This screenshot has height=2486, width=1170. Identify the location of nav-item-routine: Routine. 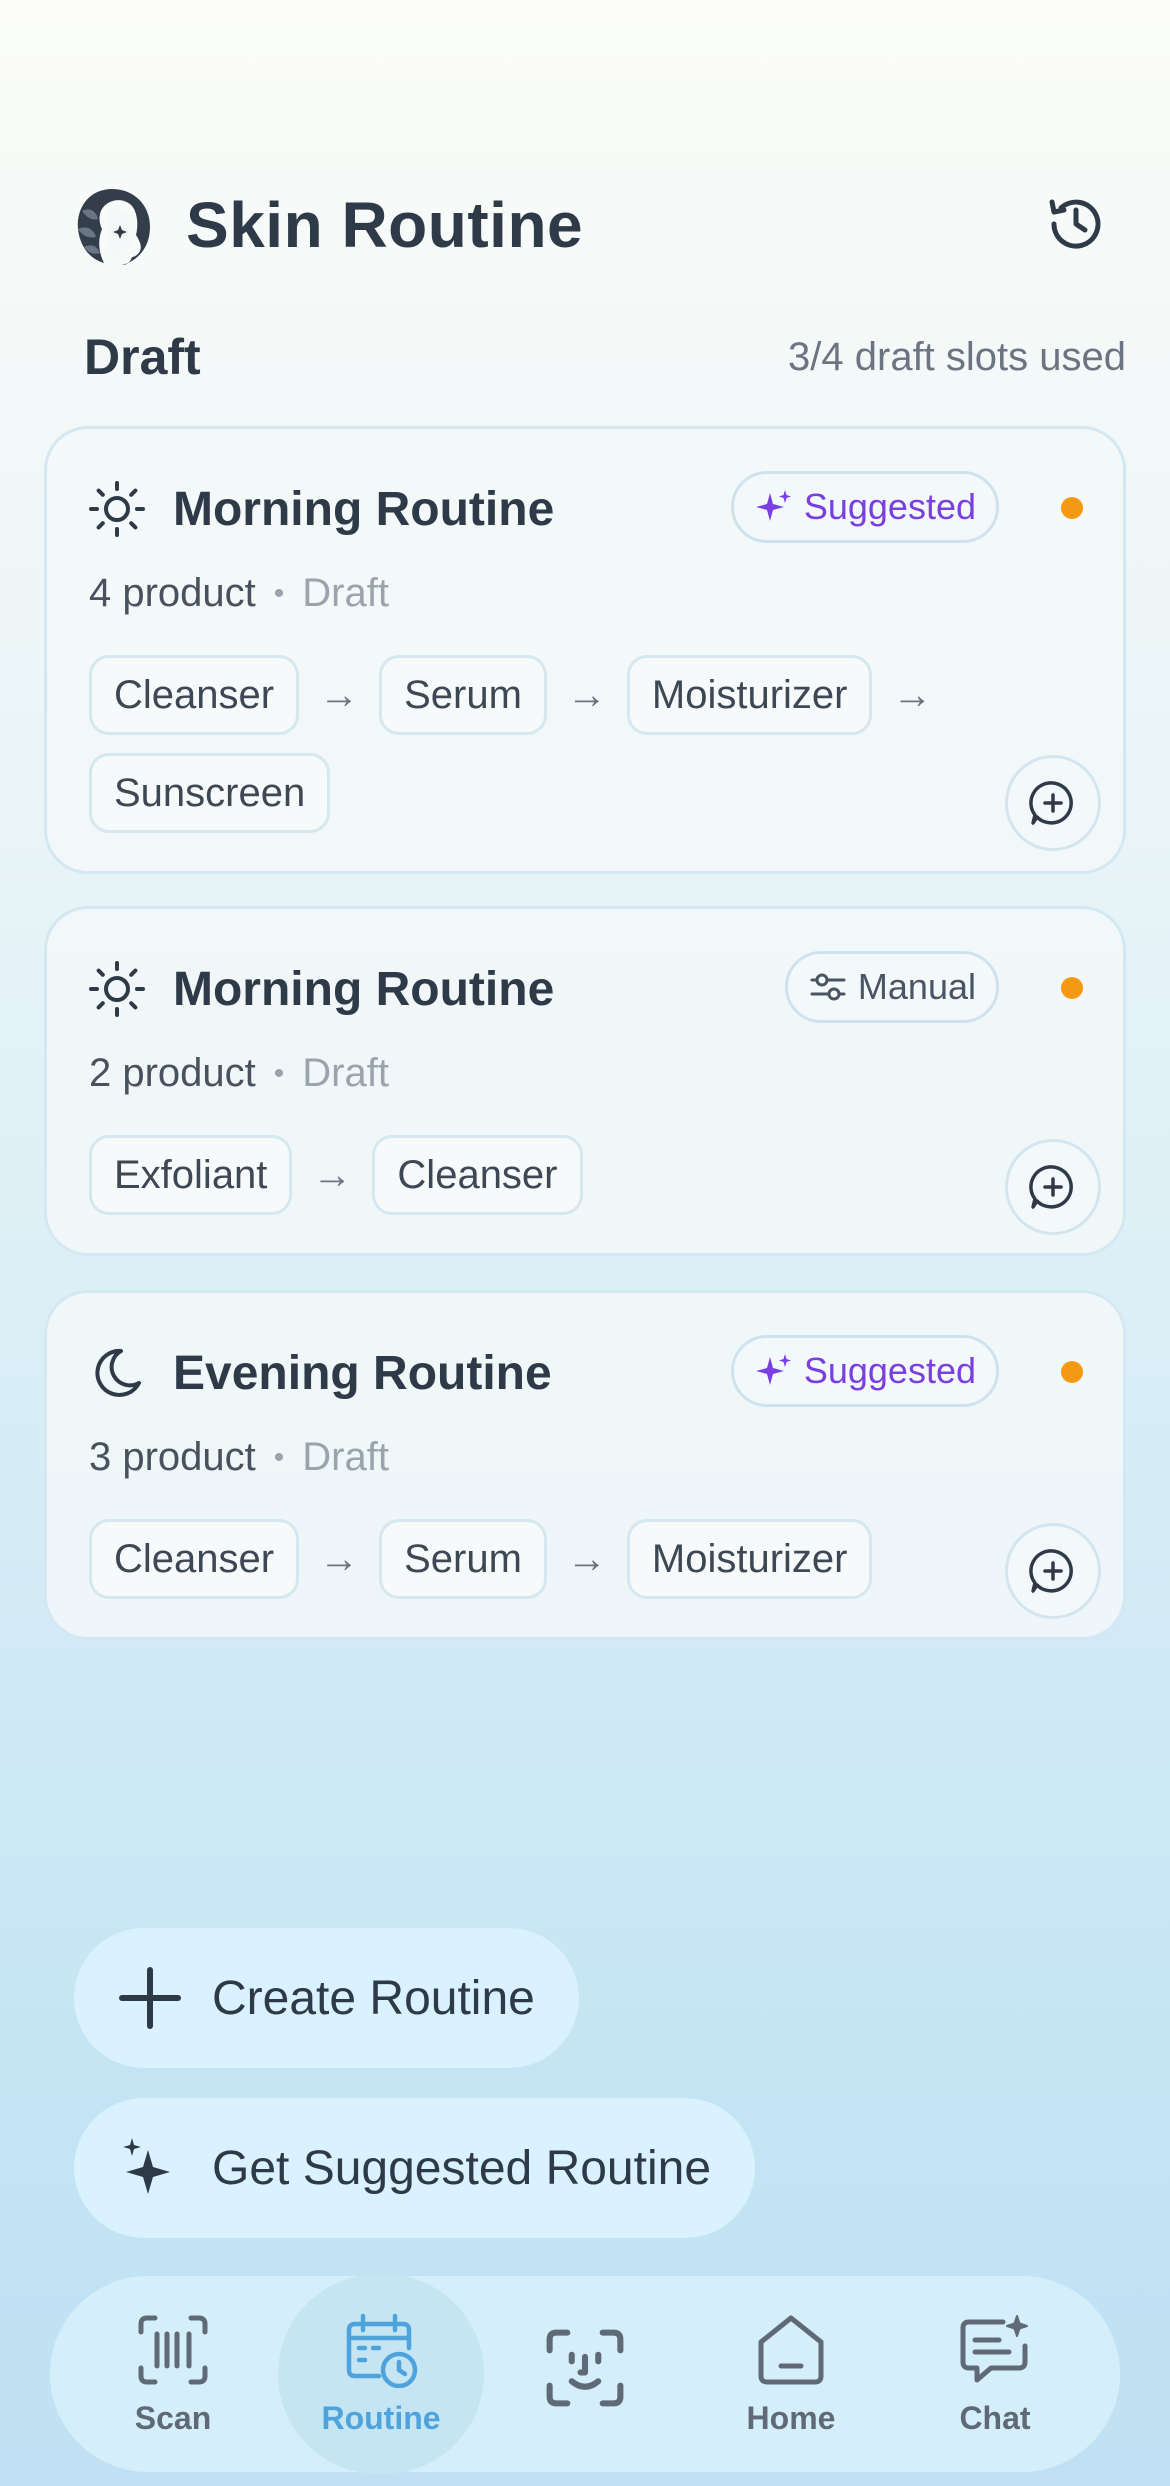
(381, 2374).